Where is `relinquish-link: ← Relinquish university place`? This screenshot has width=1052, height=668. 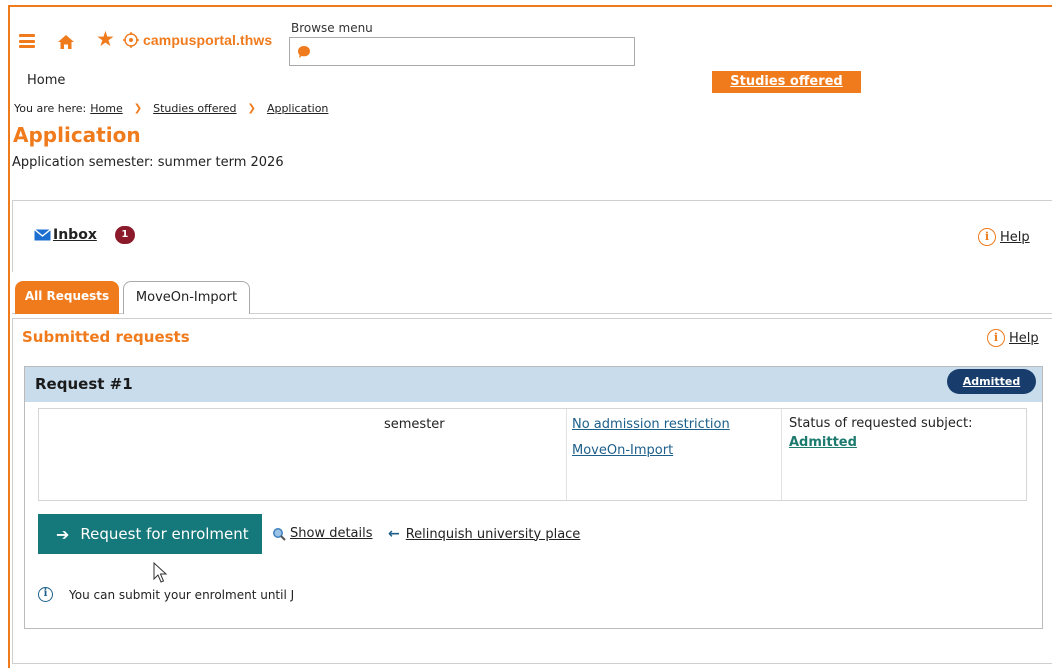 relinquish-link: ← Relinquish university place is located at coordinates (484, 534).